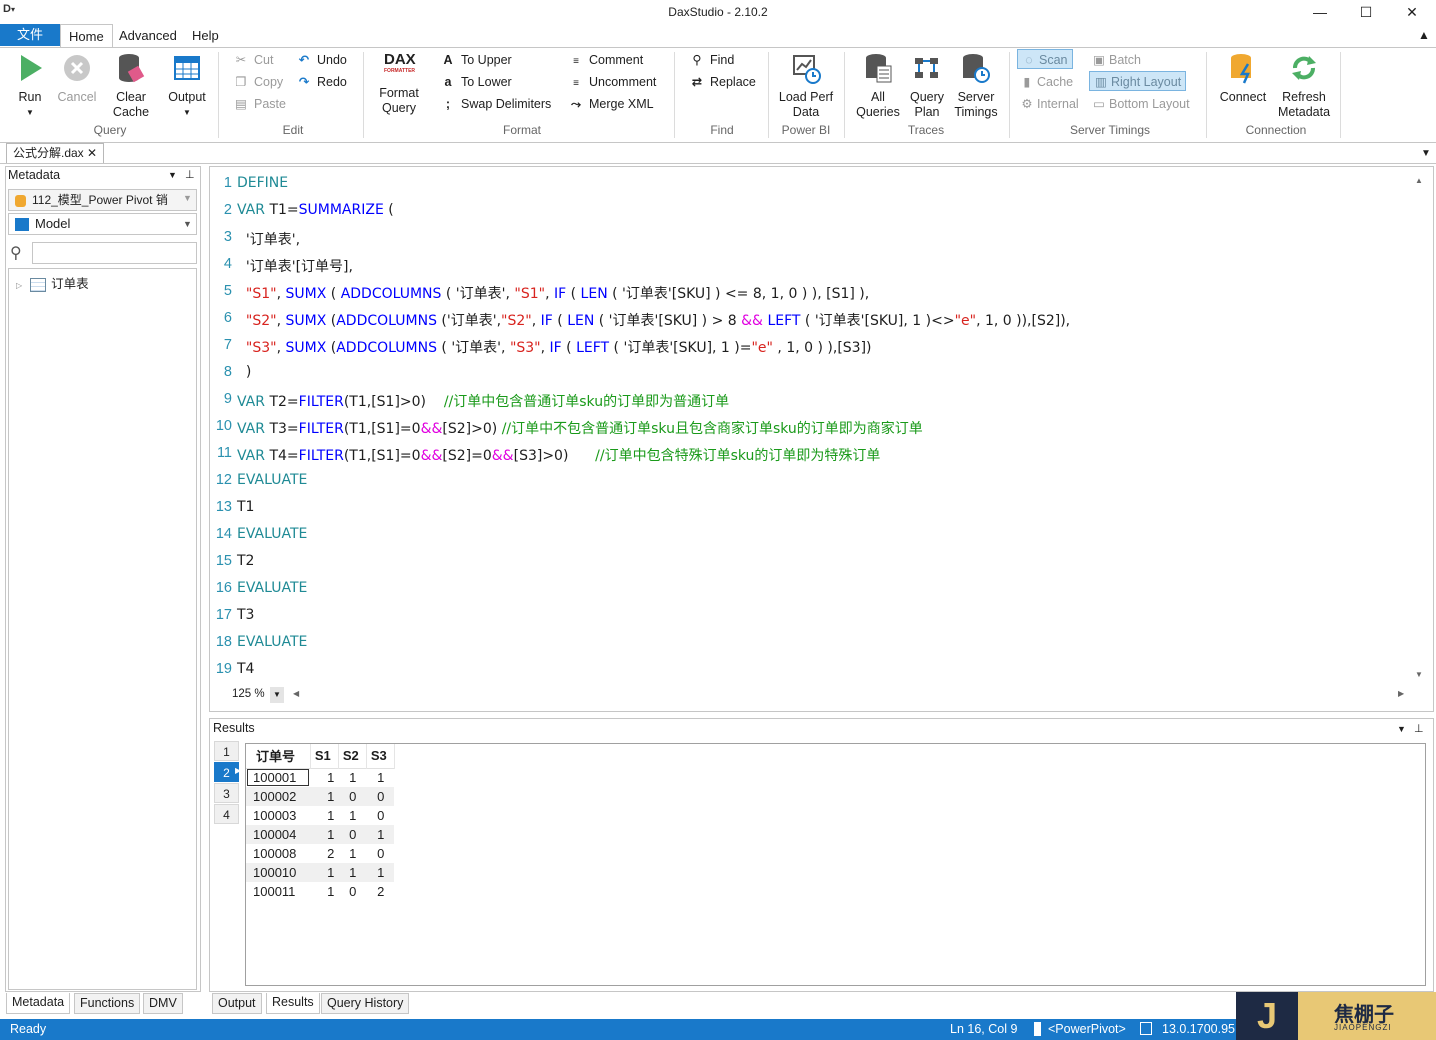 Image resolution: width=1436 pixels, height=1040 pixels. I want to click on tab-dmv: DMV, so click(163, 1003).